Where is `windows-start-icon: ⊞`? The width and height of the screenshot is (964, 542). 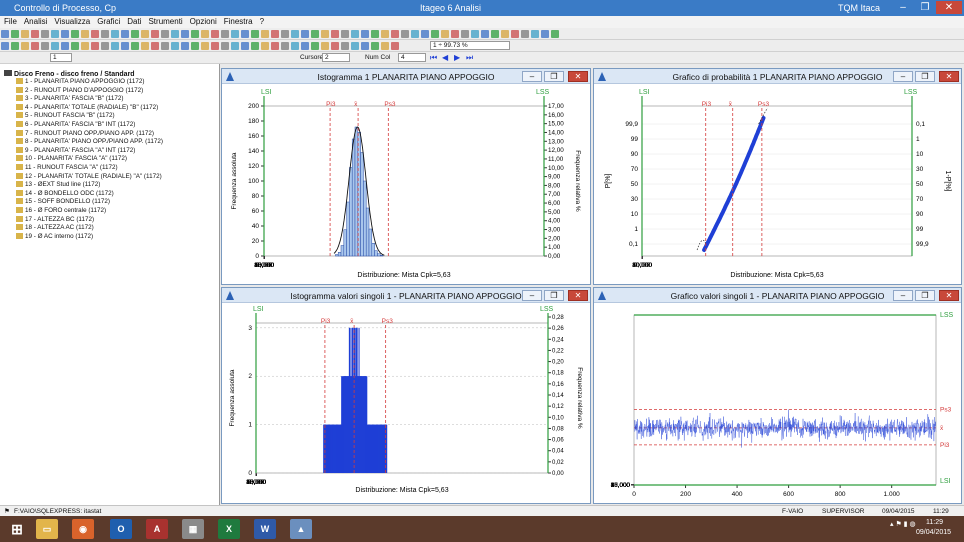
windows-start-icon: ⊞ is located at coordinates (17, 529).